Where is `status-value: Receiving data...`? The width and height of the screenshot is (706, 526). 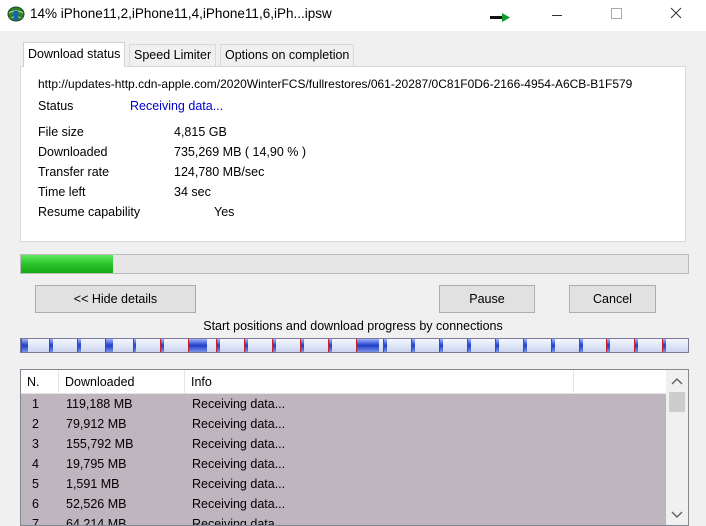 status-value: Receiving data... is located at coordinates (177, 106).